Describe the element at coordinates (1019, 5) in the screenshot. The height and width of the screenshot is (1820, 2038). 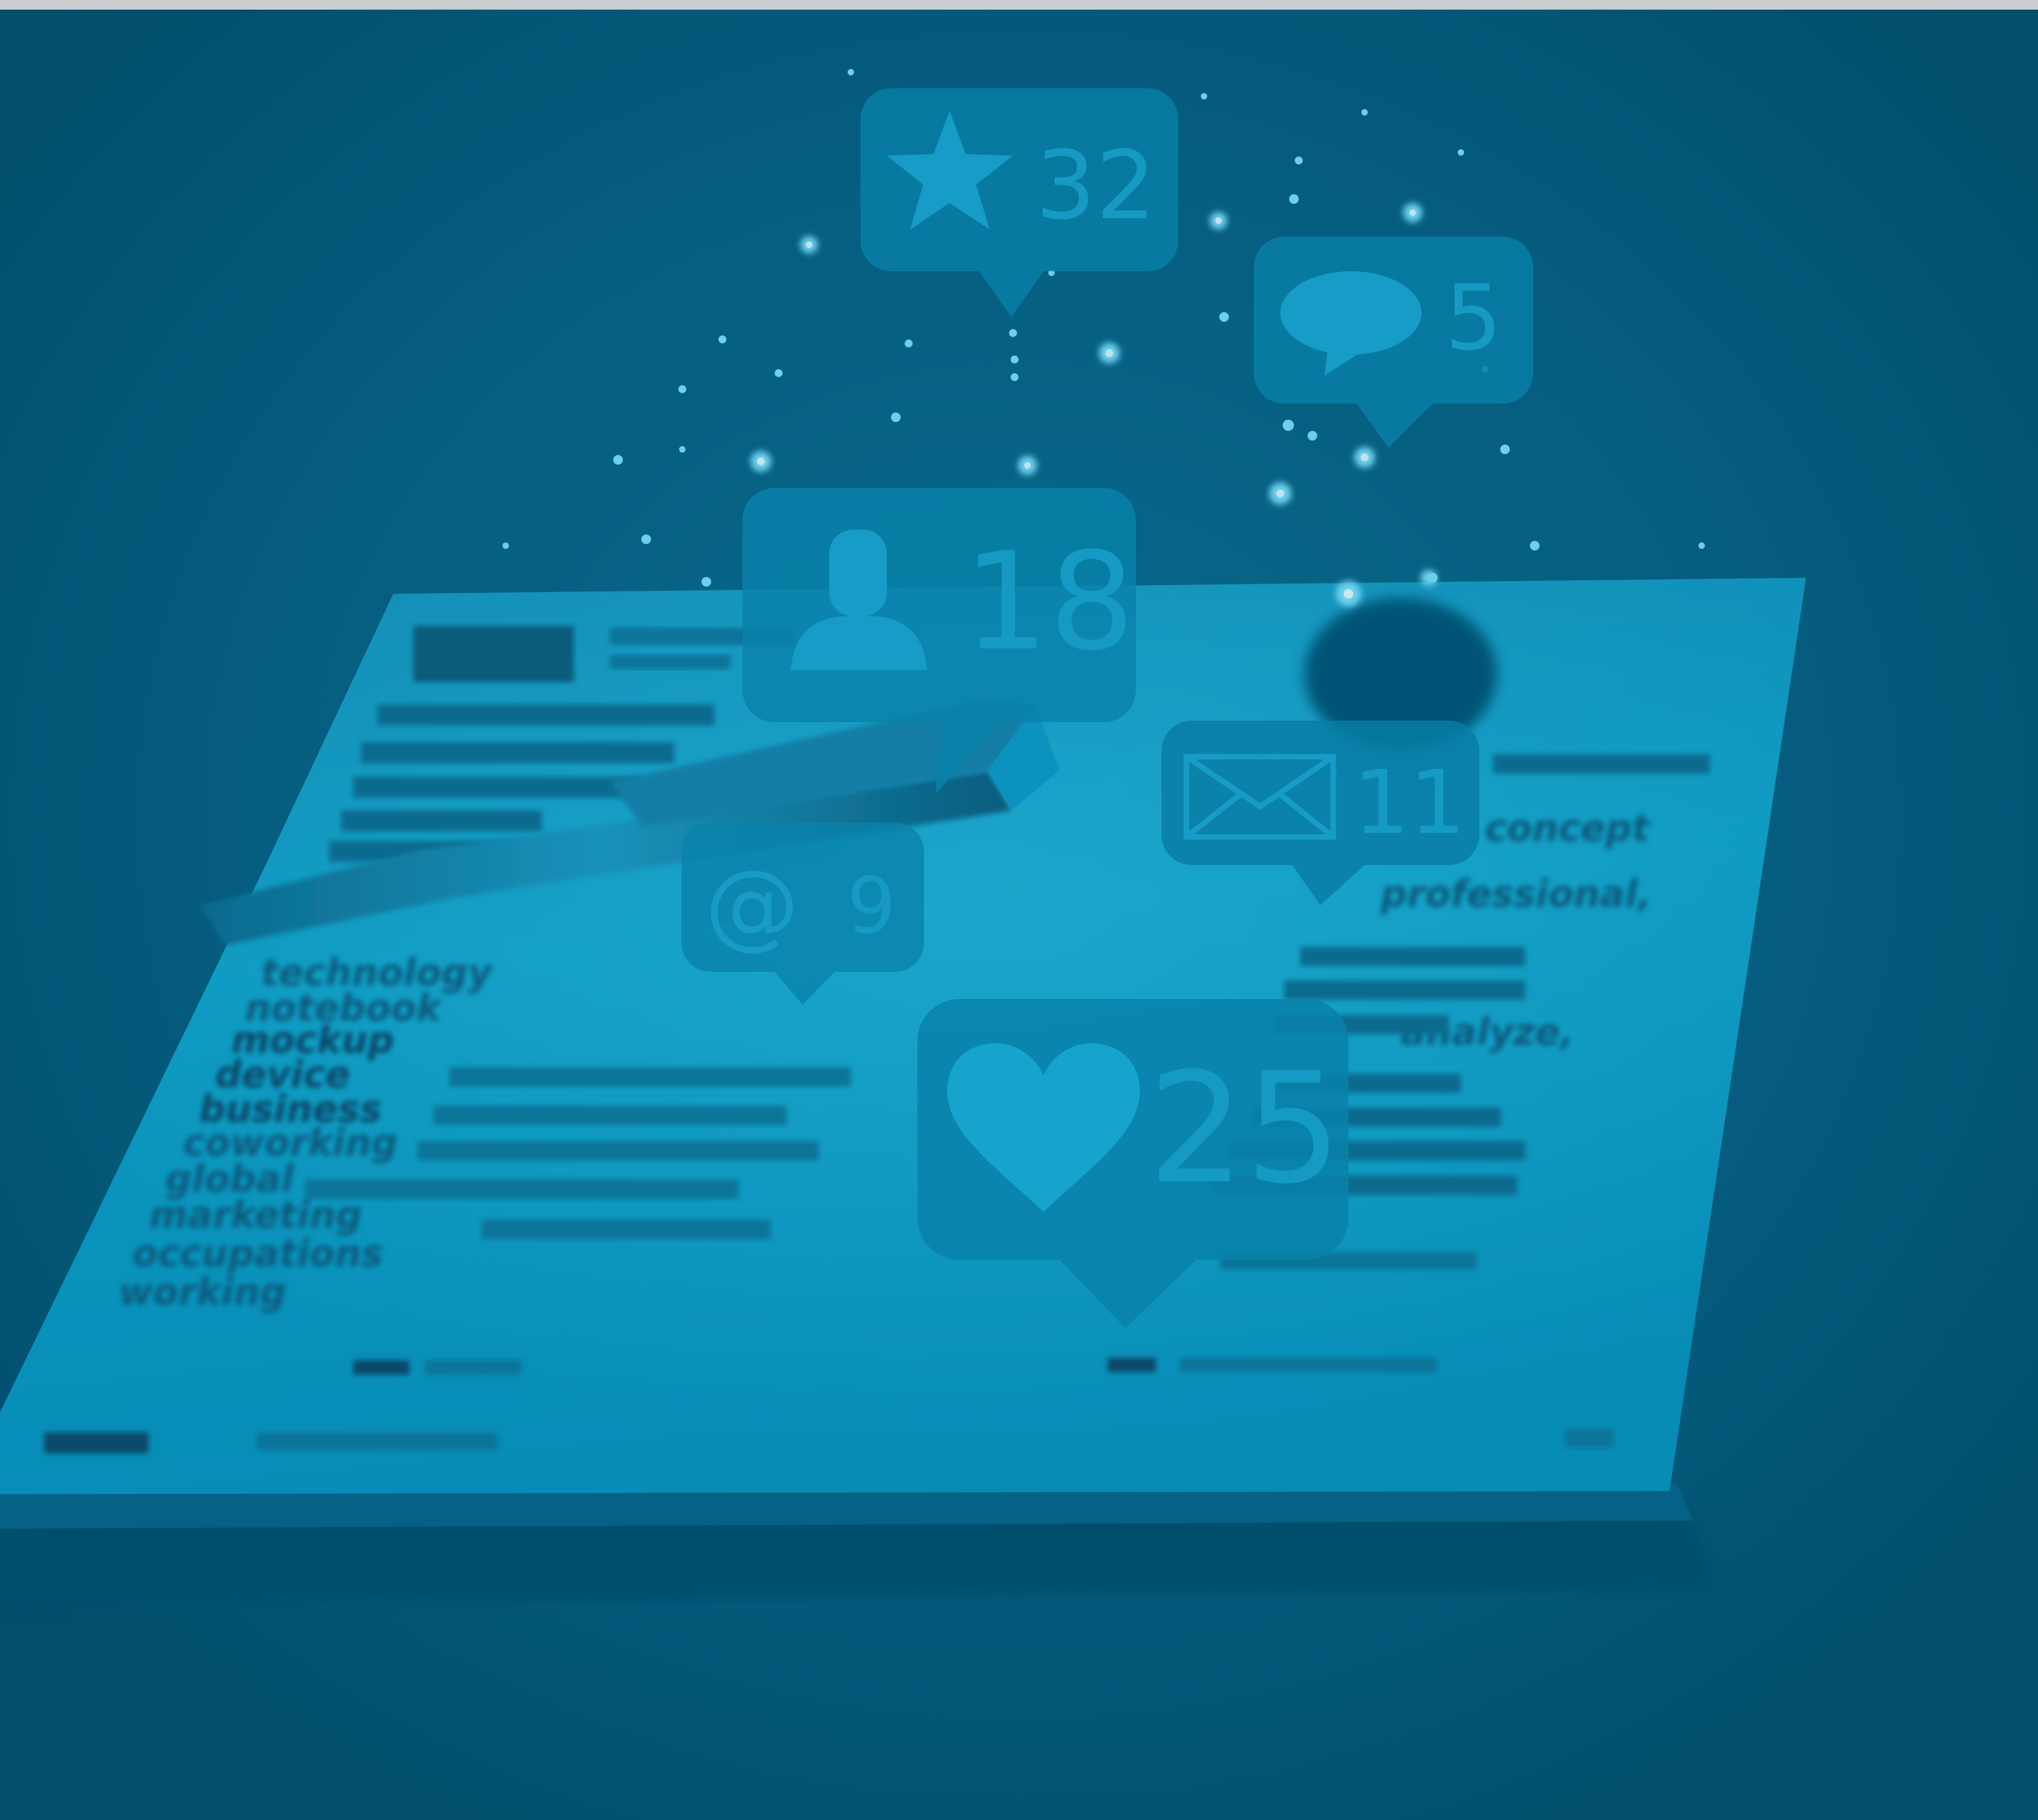
I see `top-border-strip` at that location.